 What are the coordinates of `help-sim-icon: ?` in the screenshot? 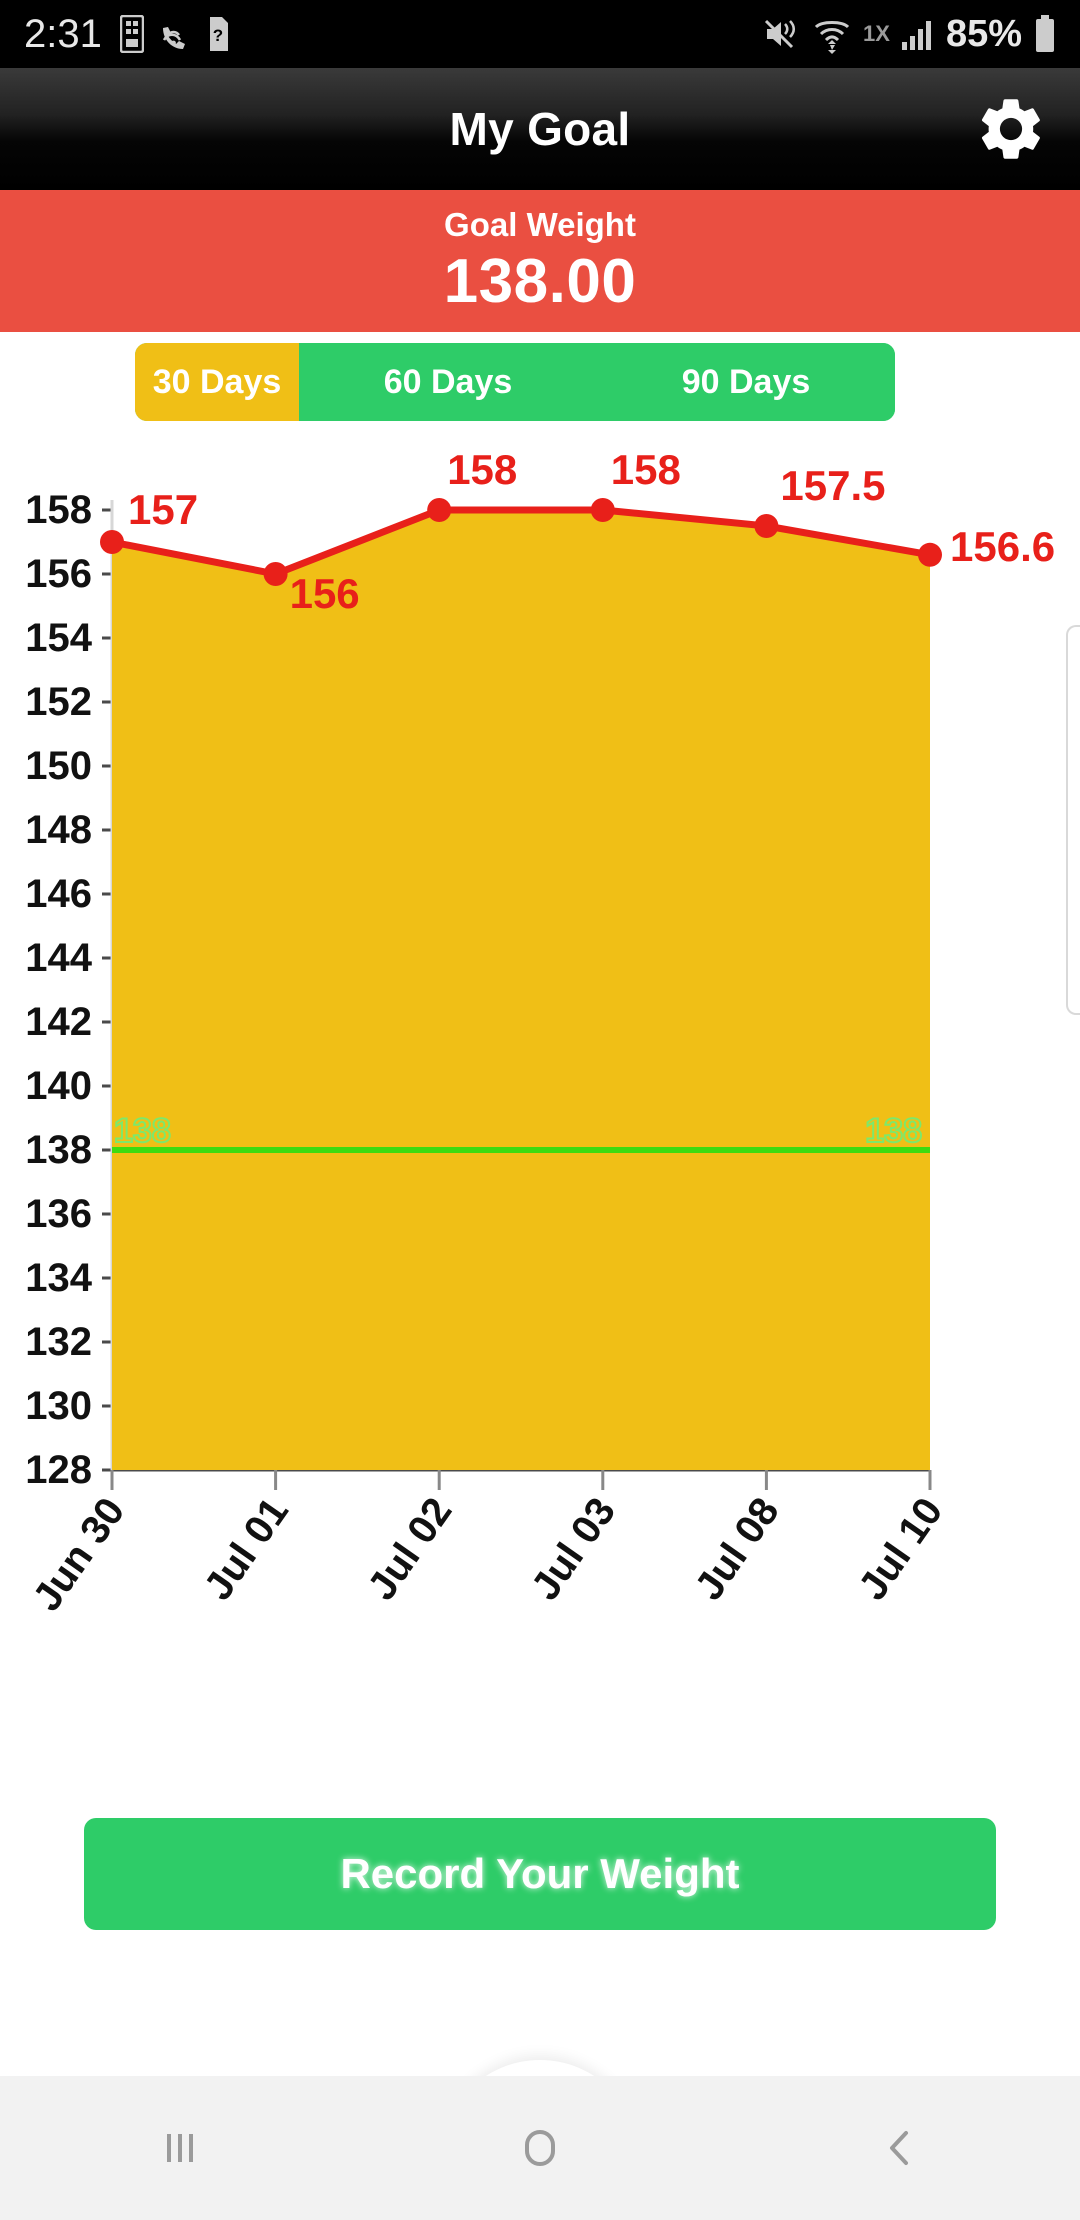 It's located at (218, 34).